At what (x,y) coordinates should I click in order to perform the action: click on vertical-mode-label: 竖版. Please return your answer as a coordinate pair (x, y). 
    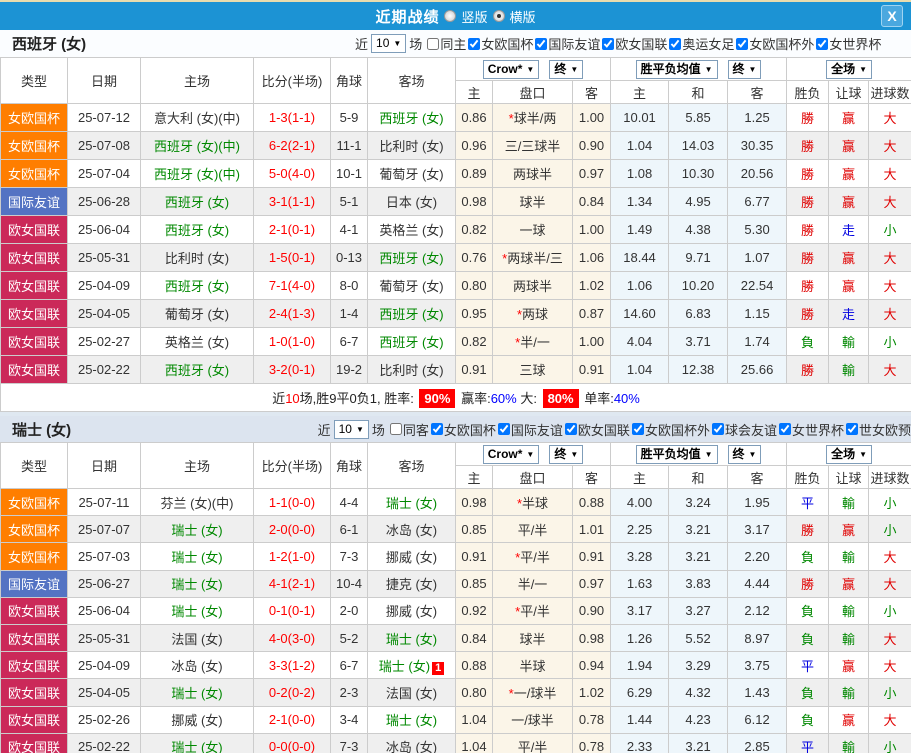
    Looking at the image, I should click on (474, 16).